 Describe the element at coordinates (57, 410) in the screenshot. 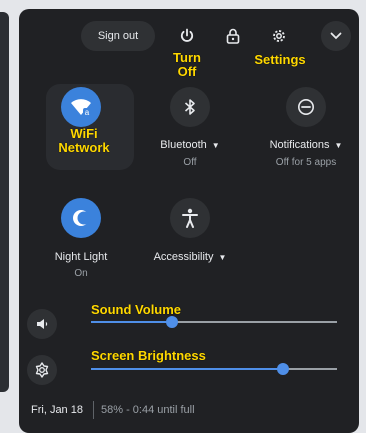

I see `date-label: Fri, Jan 18` at that location.